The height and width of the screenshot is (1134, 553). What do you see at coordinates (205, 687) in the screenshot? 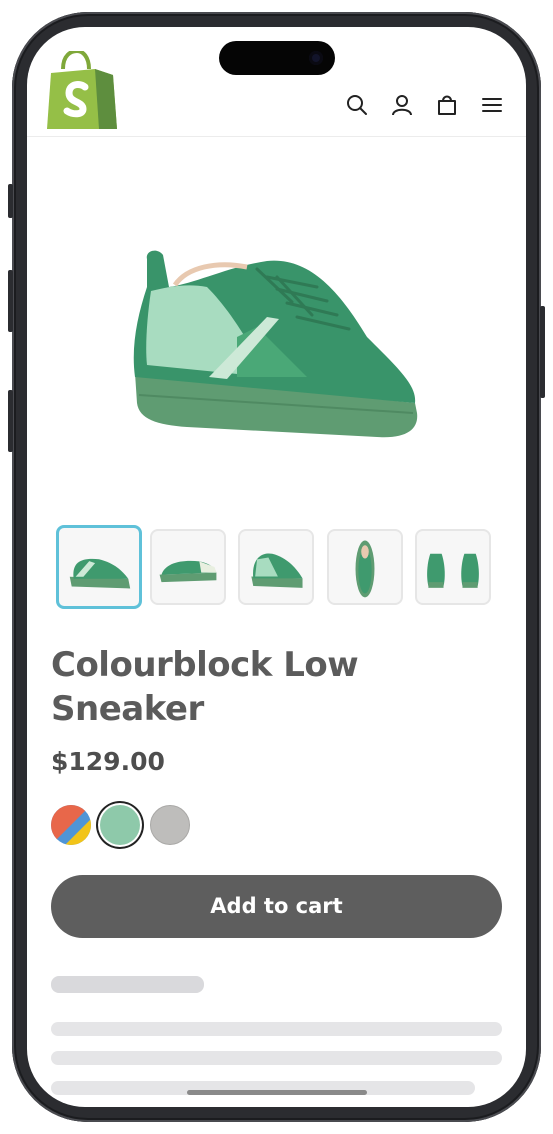
I see `product-title: Colourblock Low Sneaker` at bounding box center [205, 687].